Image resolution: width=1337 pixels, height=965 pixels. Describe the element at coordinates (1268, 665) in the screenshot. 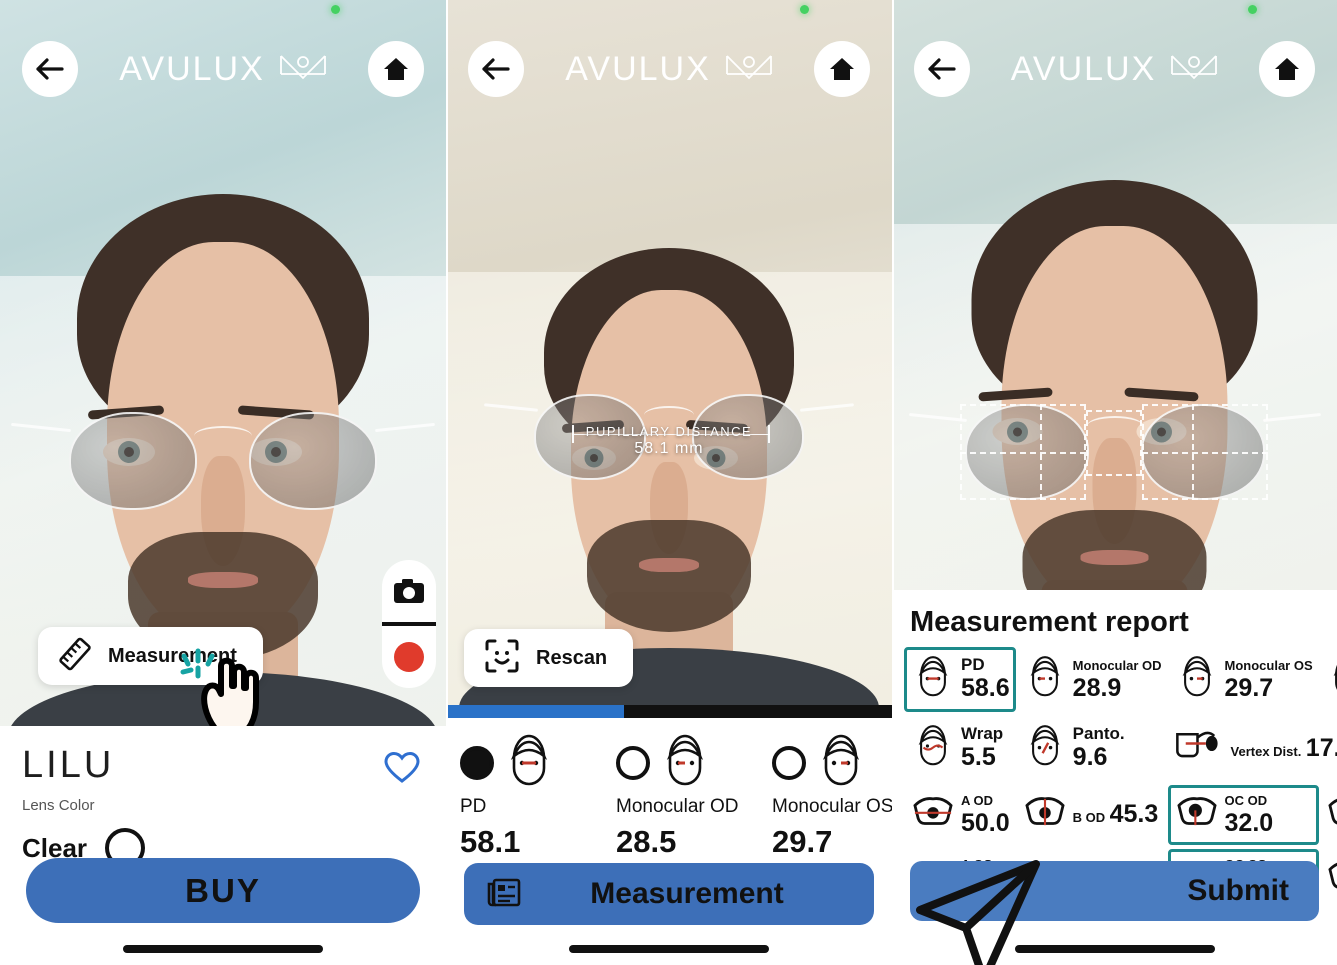

I see `report-item-name: Monocular OS` at that location.